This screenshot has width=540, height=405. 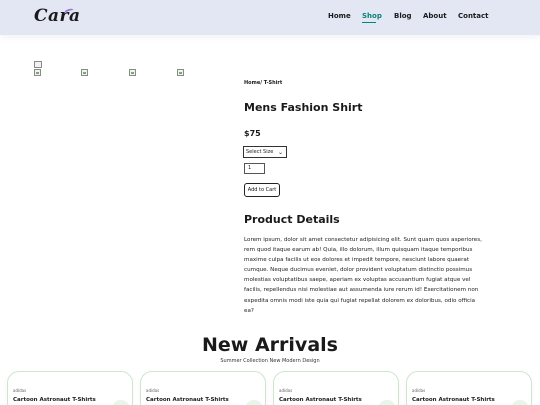 What do you see at coordinates (435, 16) in the screenshot?
I see `nav-about: About` at bounding box center [435, 16].